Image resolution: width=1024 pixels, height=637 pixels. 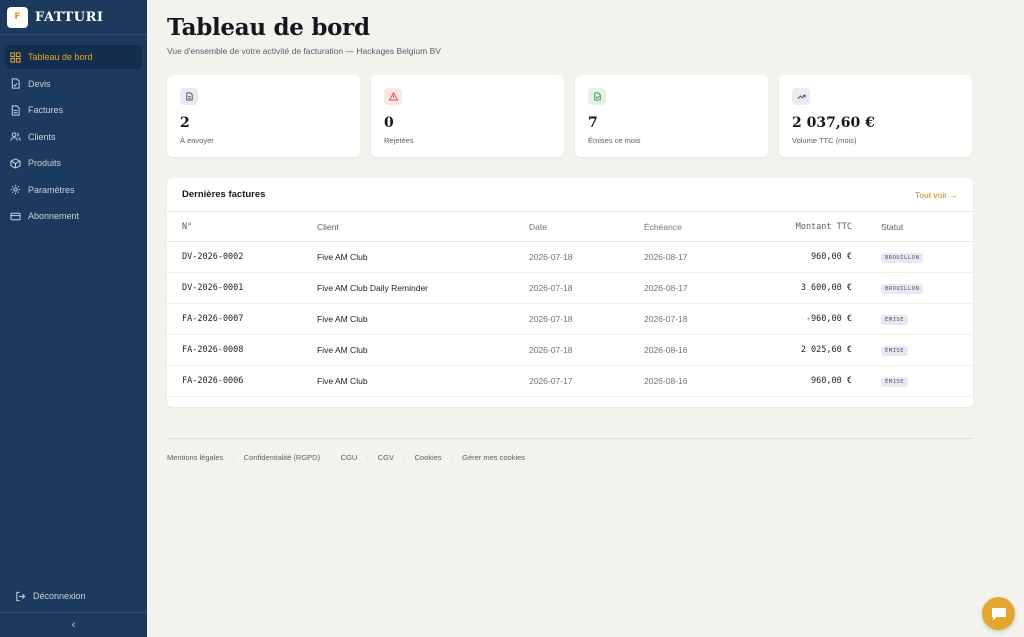 I want to click on sidebar-item-label: Paramètres, so click(x=51, y=189).